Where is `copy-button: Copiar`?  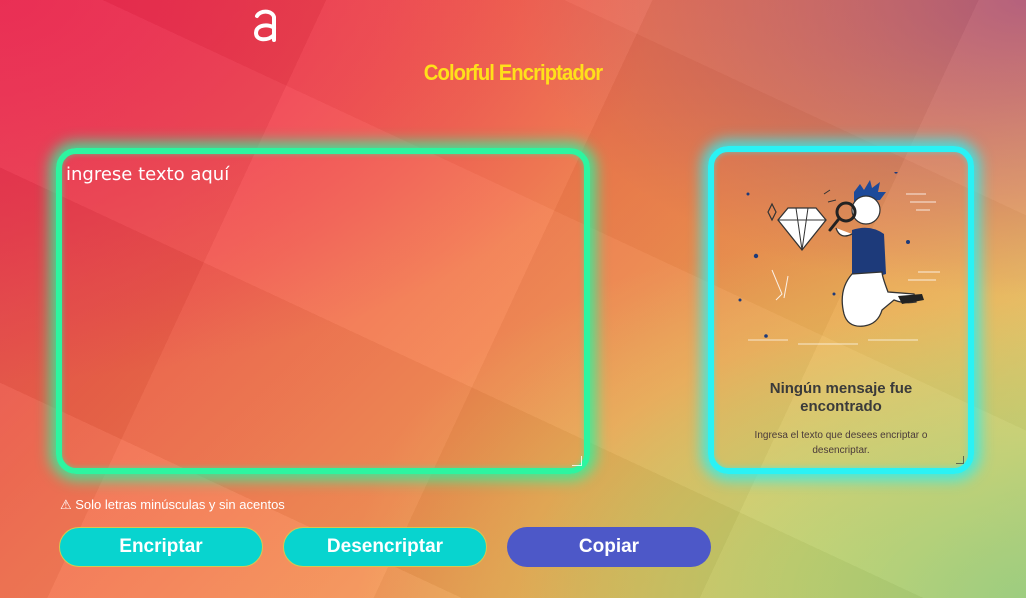 copy-button: Copiar is located at coordinates (609, 547).